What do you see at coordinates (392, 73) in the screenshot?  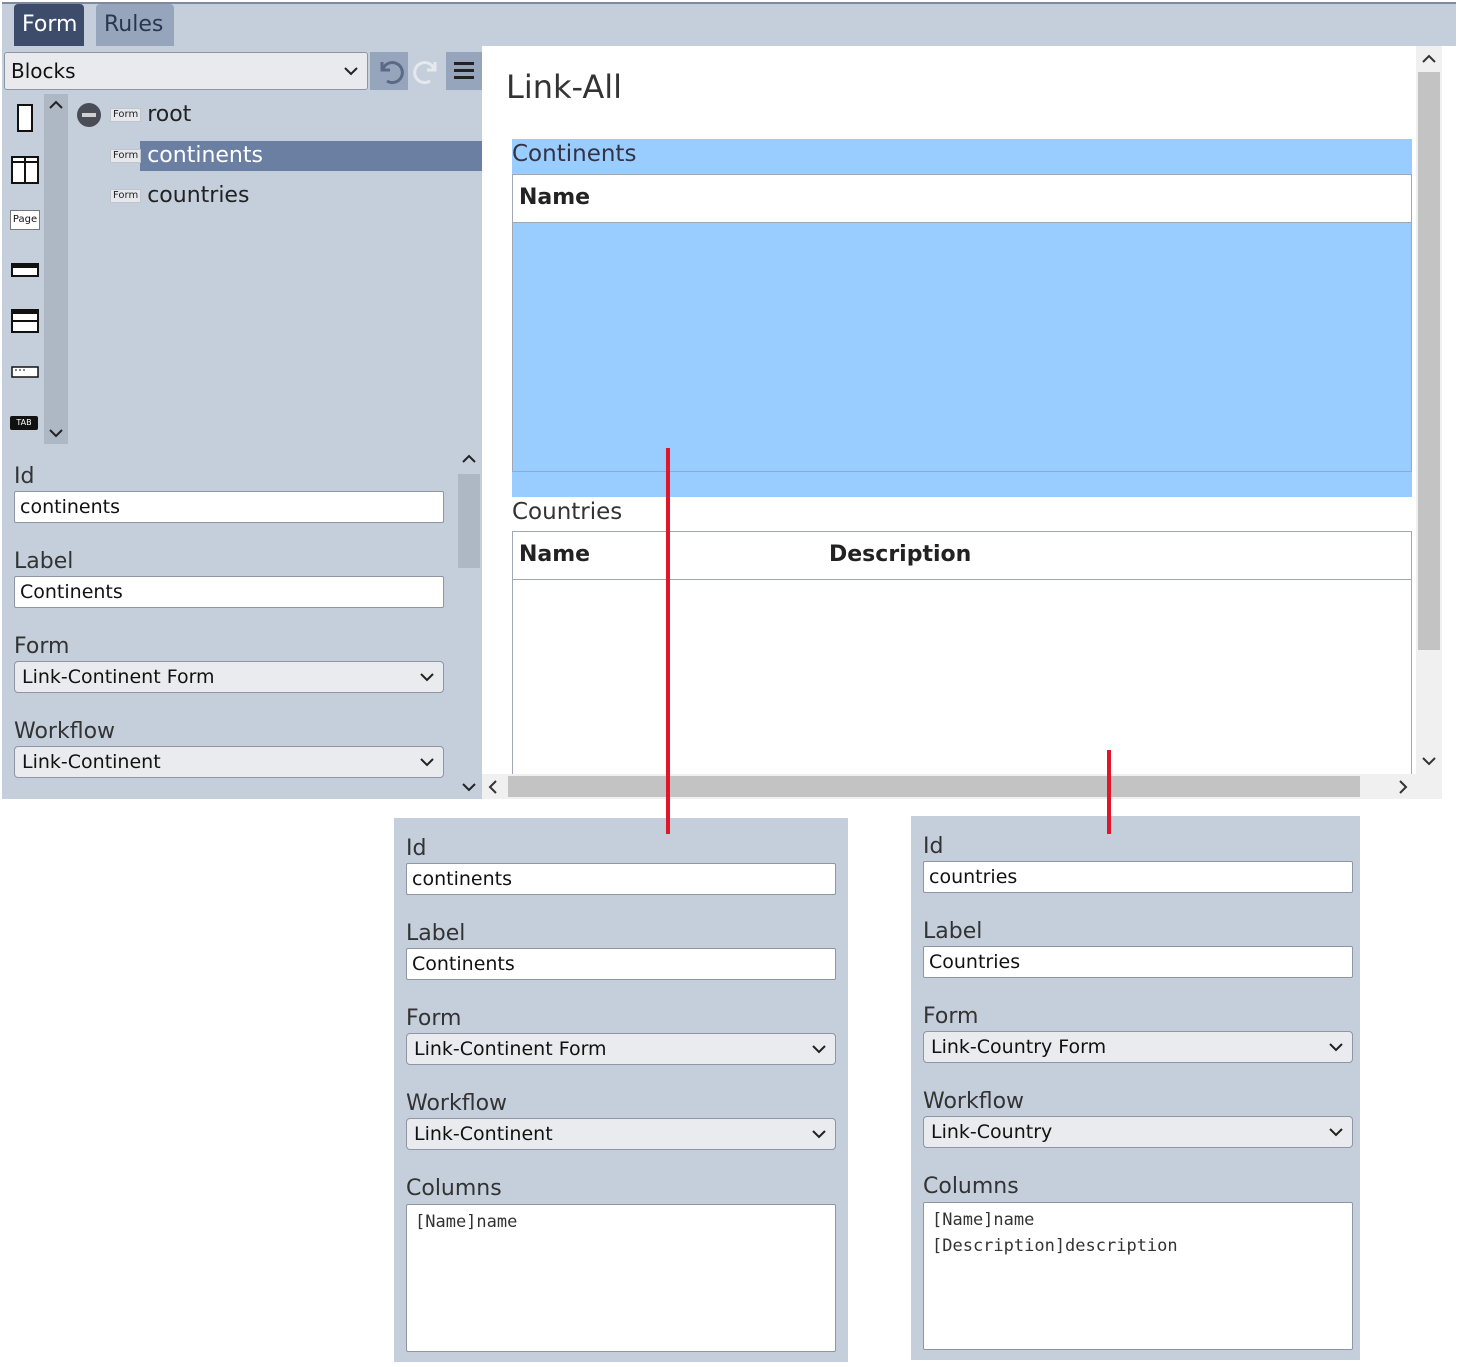 I see `undo-icon` at bounding box center [392, 73].